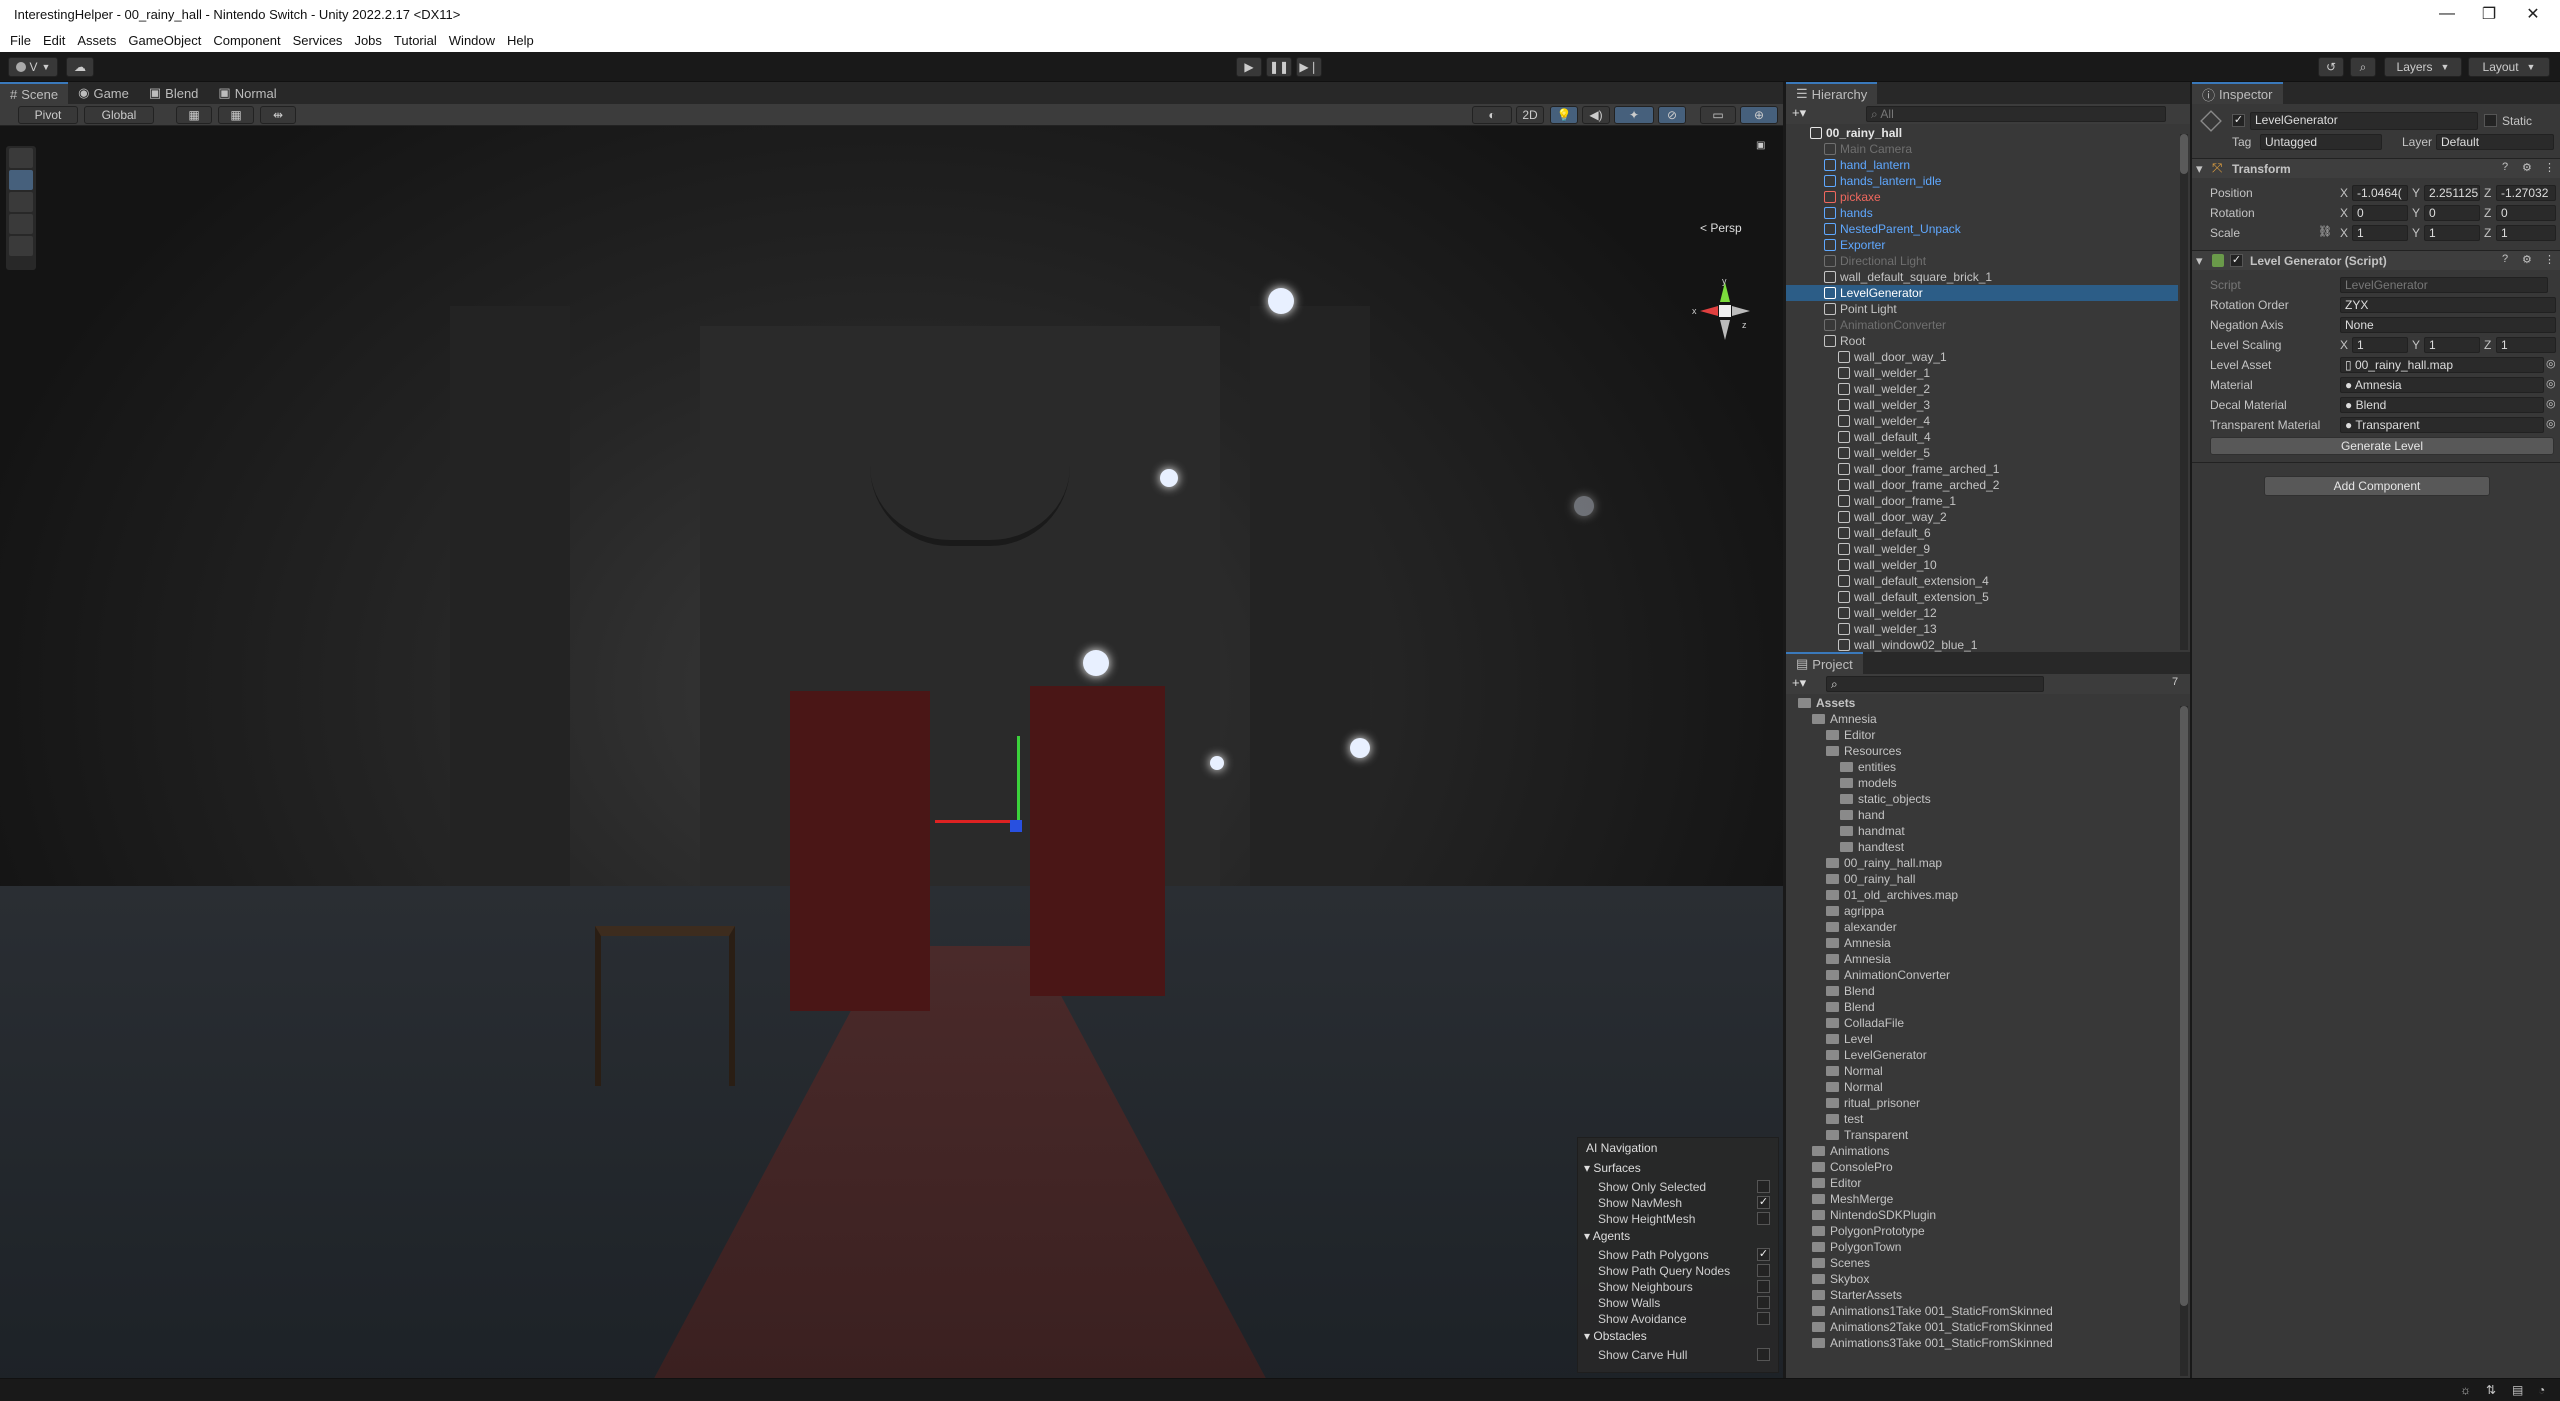 The image size is (2560, 1401). I want to click on menu-edit: Edit, so click(54, 40).